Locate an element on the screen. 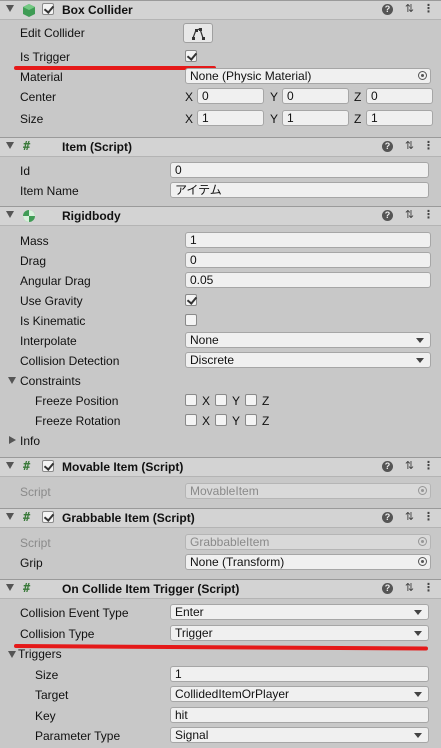 The image size is (441, 748). id-field: 0 is located at coordinates (299, 170).